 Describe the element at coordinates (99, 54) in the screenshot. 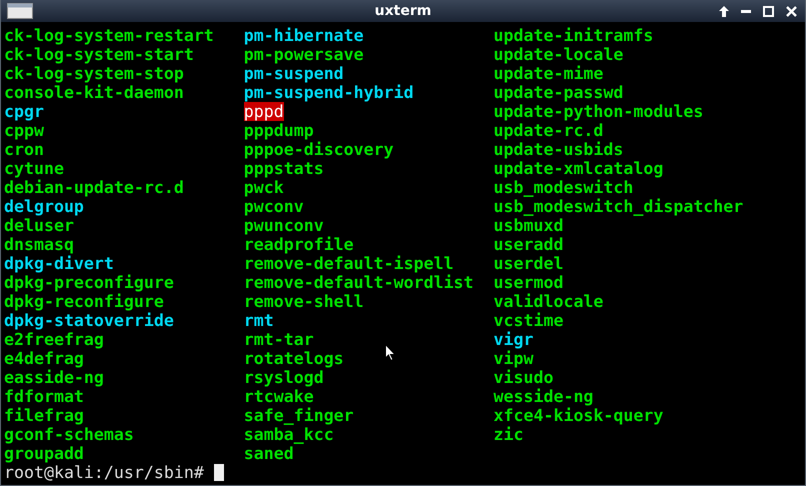

I see `file-name: ck-log-system-start` at that location.